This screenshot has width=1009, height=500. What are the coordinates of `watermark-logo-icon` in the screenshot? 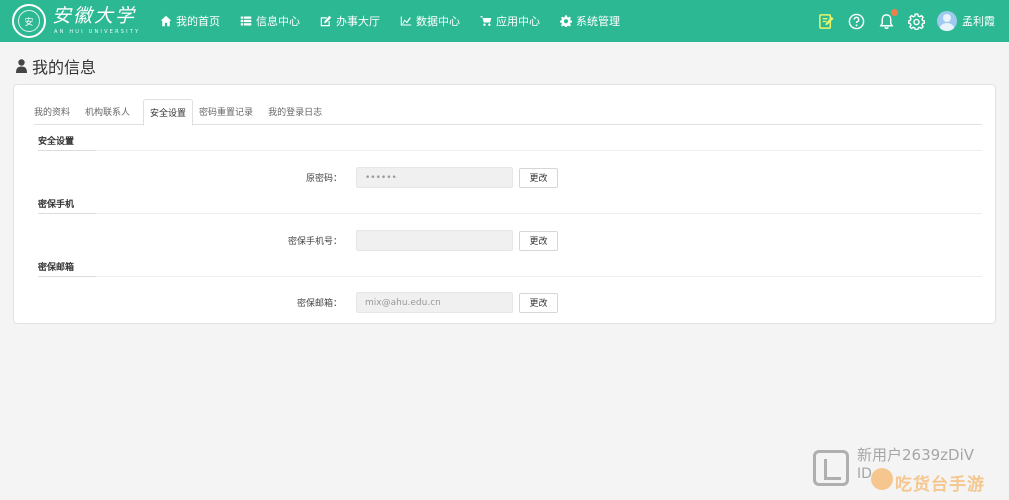 It's located at (831, 468).